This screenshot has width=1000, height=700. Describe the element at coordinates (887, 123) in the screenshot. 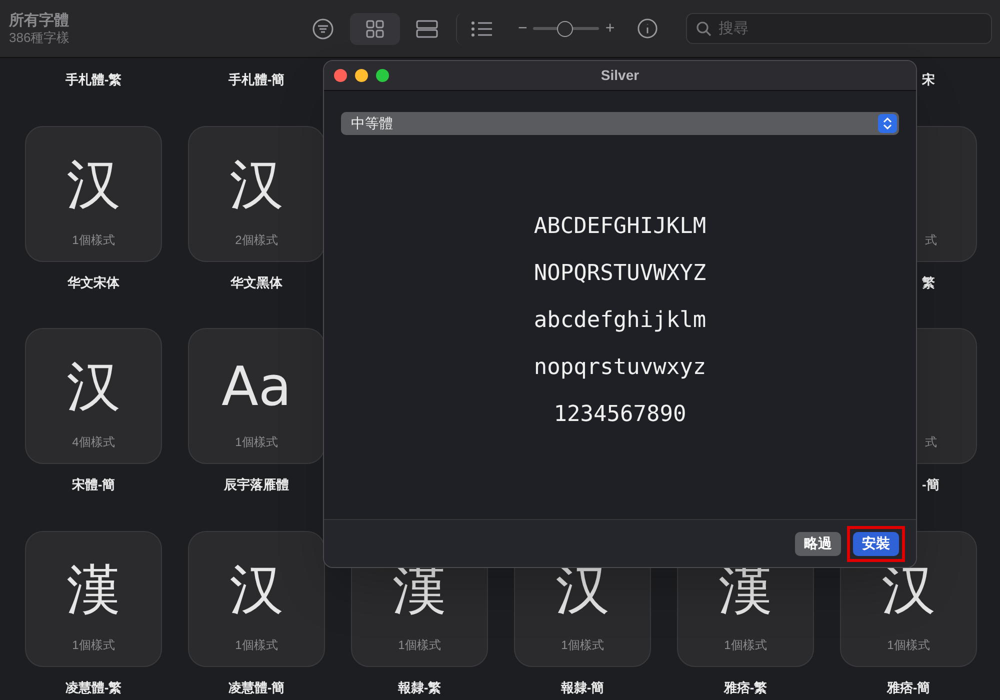

I see `chevron-updown-icon` at that location.